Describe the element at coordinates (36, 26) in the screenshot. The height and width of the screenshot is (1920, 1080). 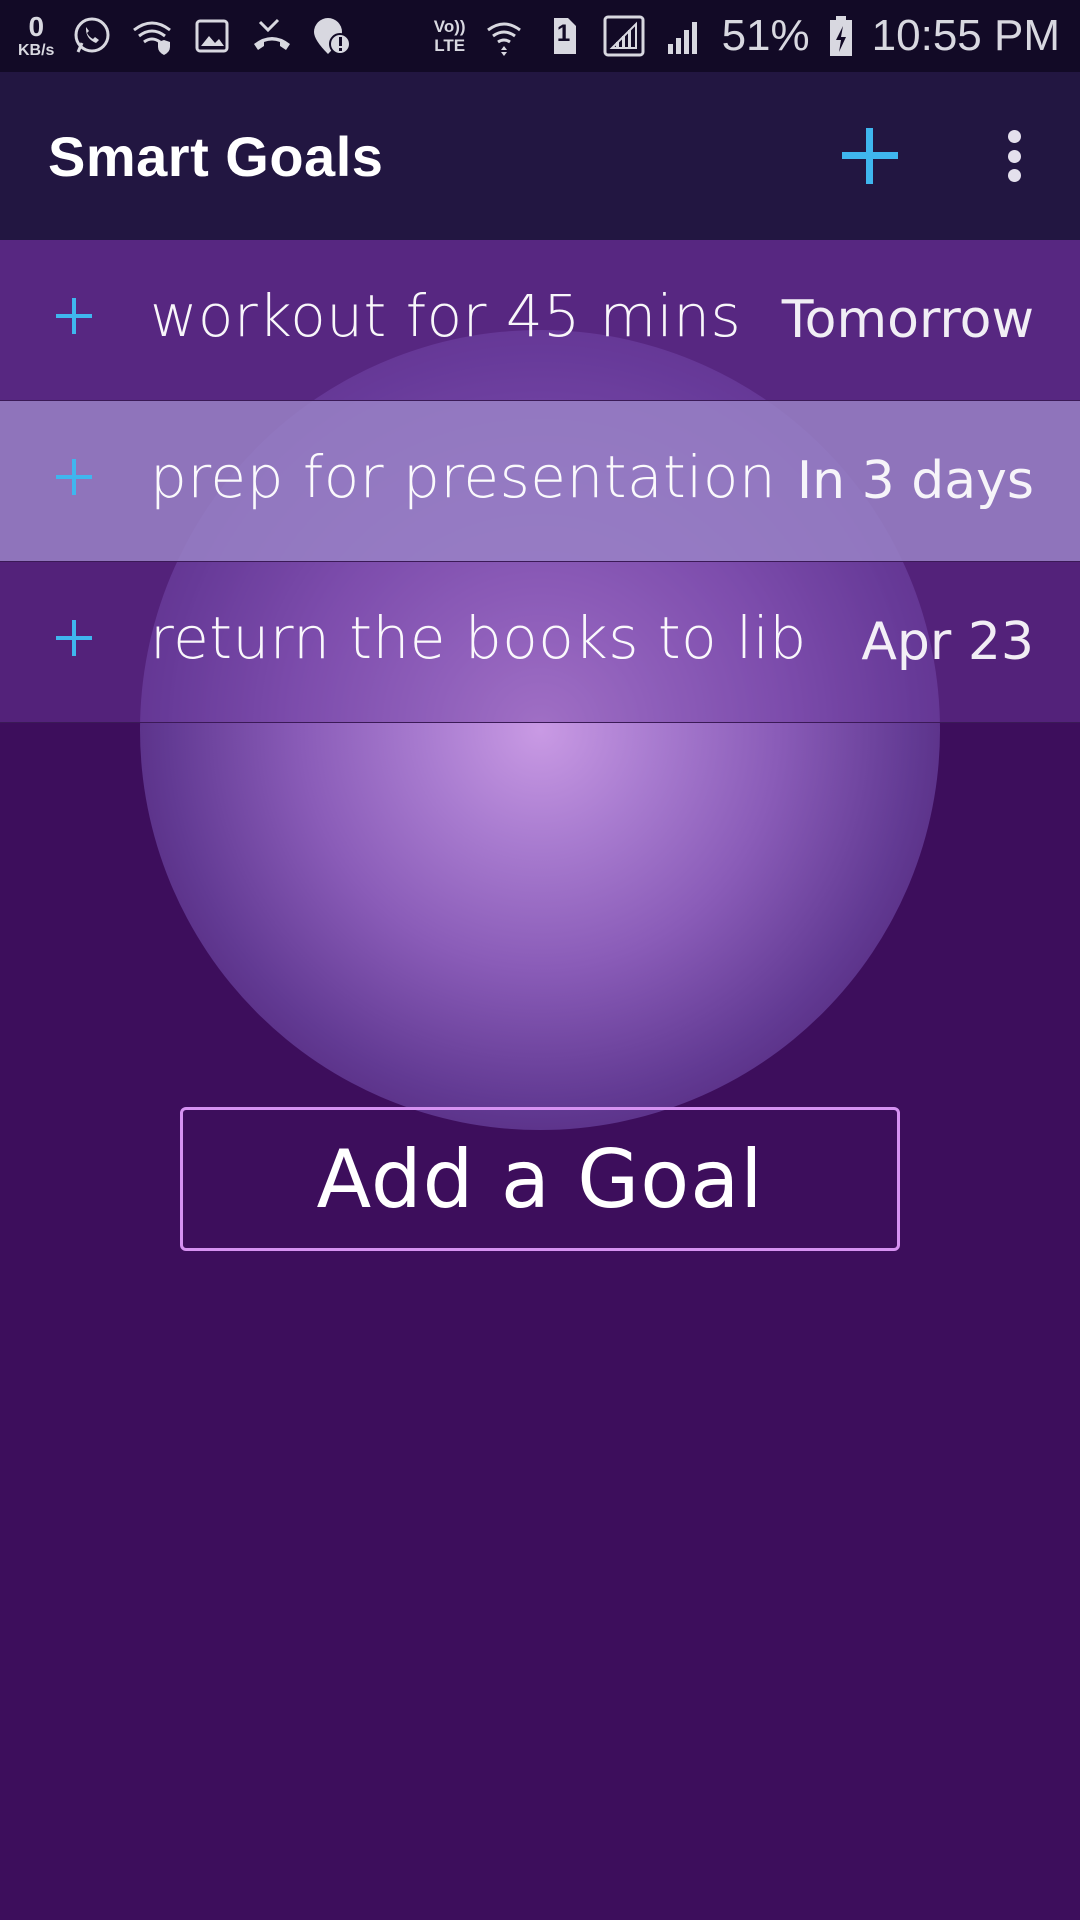
I see `network-speed-value: 0` at that location.